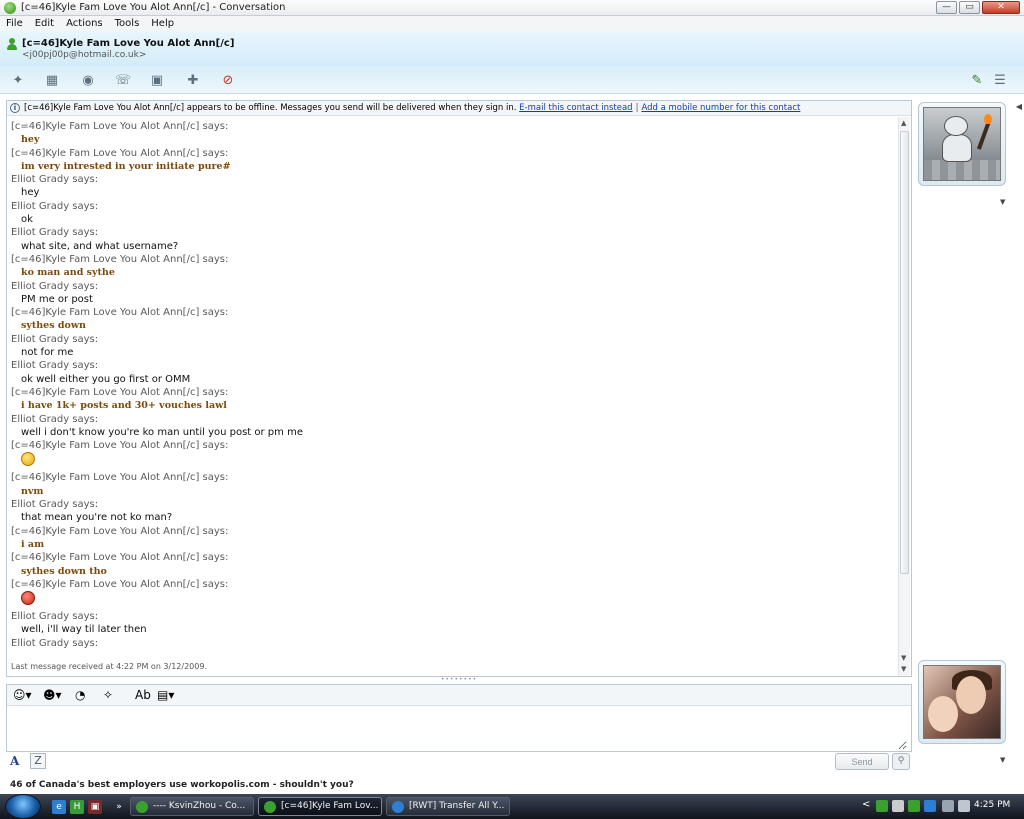 The height and width of the screenshot is (819, 1024). What do you see at coordinates (992, 805) in the screenshot?
I see `clock: 4:25 PM` at bounding box center [992, 805].